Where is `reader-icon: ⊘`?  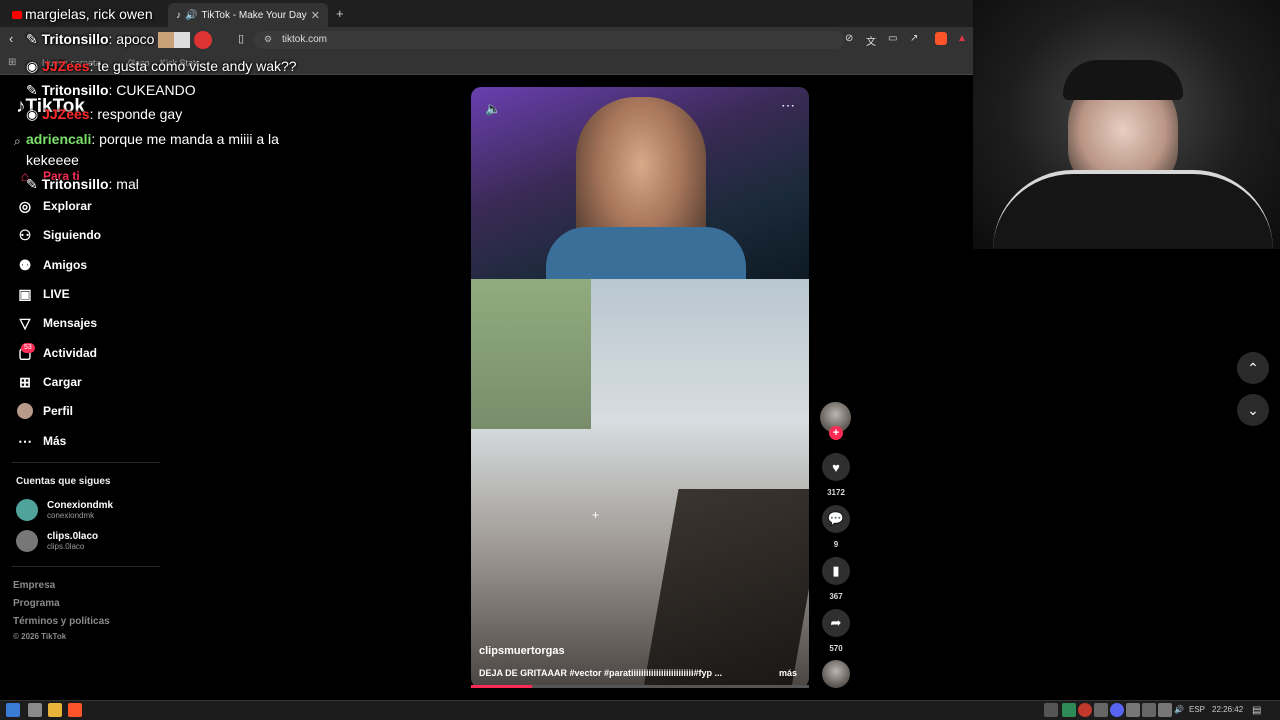
reader-icon: ⊘ is located at coordinates (849, 38).